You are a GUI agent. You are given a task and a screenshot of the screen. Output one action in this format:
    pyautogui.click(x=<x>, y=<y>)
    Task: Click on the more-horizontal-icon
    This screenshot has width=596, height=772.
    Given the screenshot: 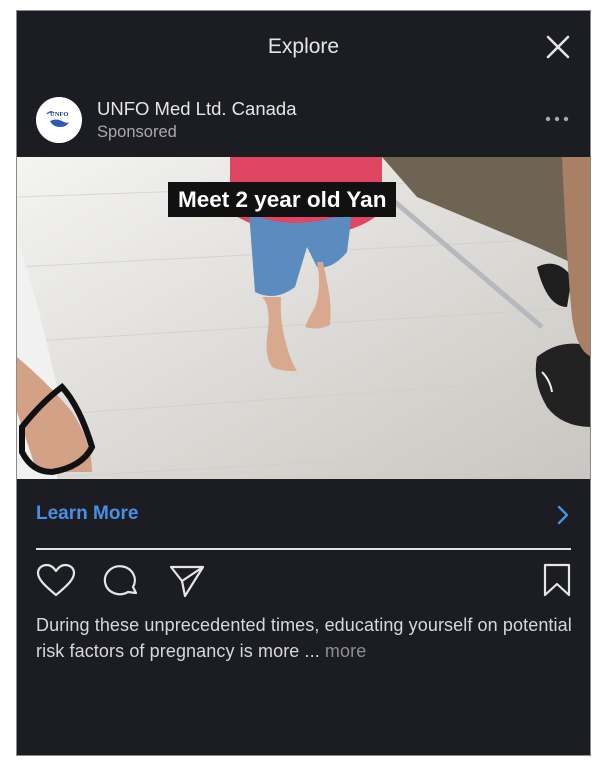 What is the action you would take?
    pyautogui.click(x=557, y=119)
    